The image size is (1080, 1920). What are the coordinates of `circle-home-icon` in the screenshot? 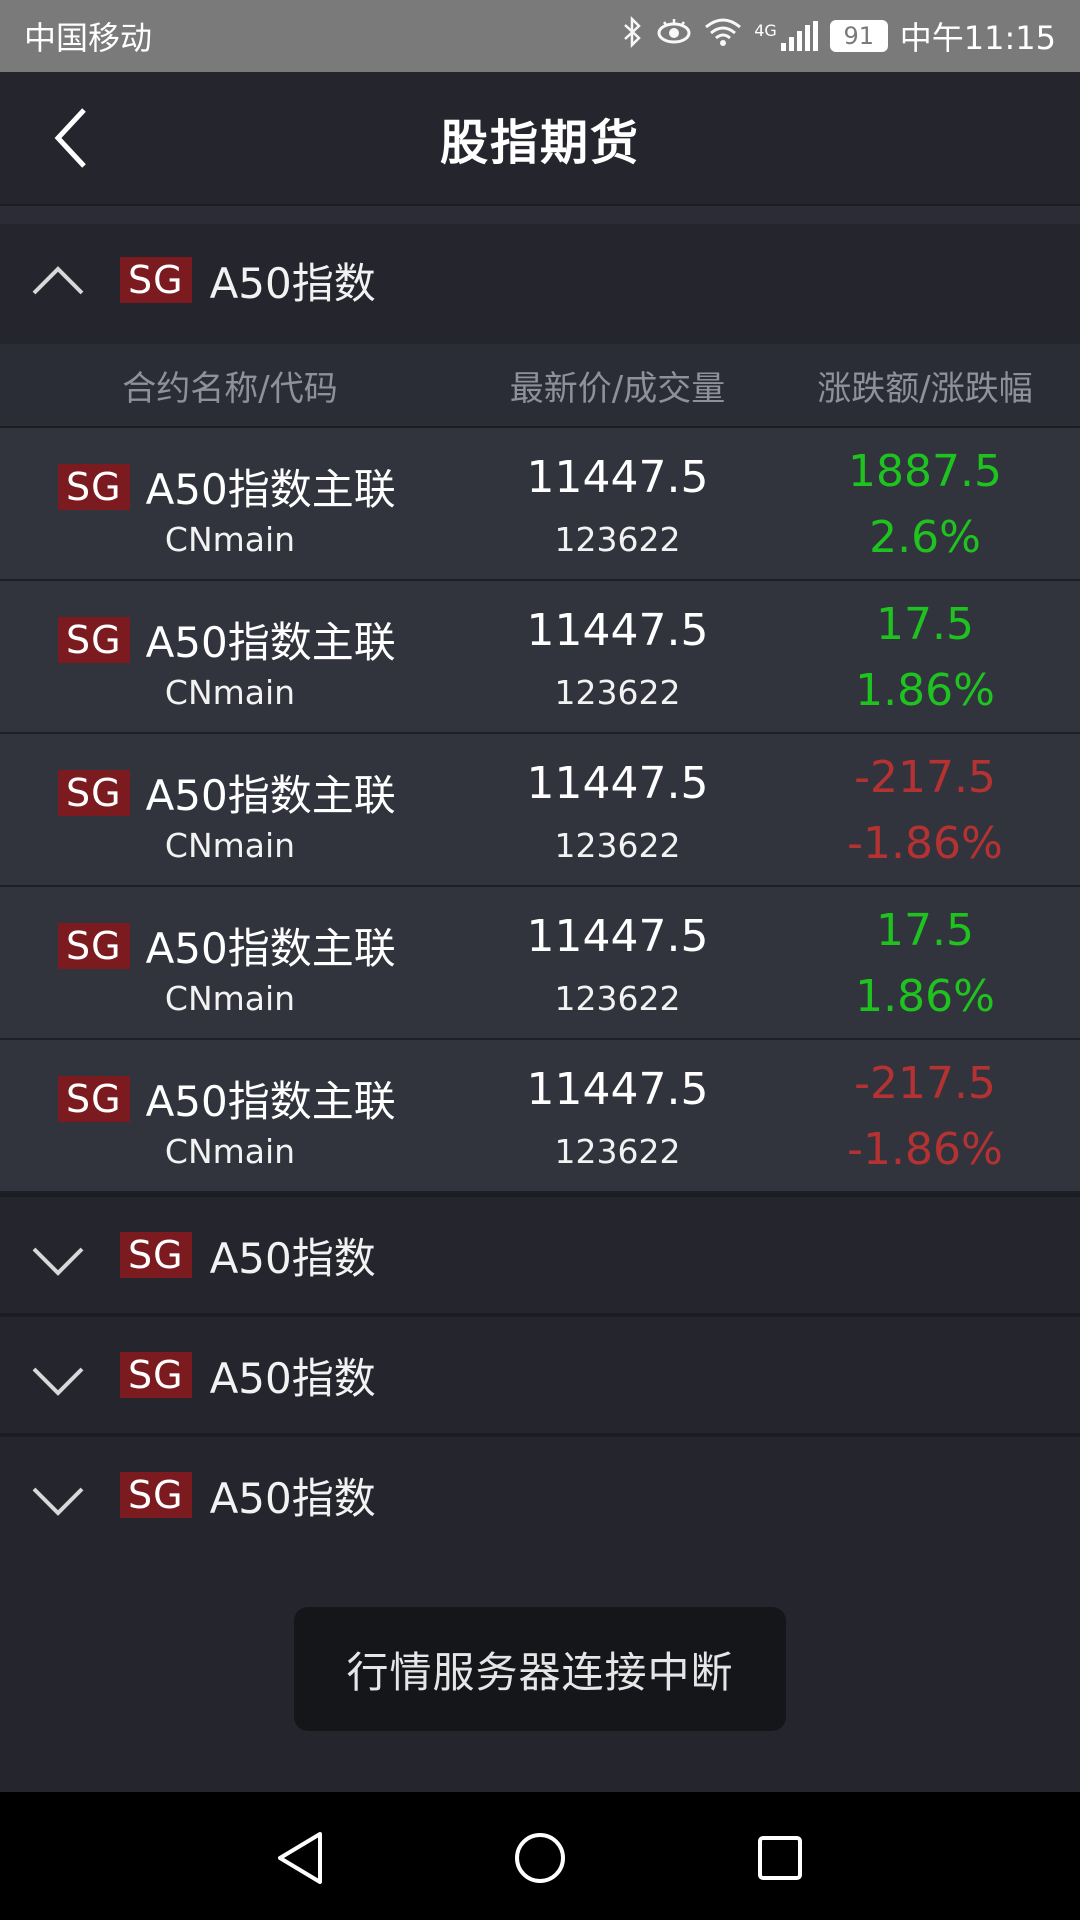 It's located at (540, 1858).